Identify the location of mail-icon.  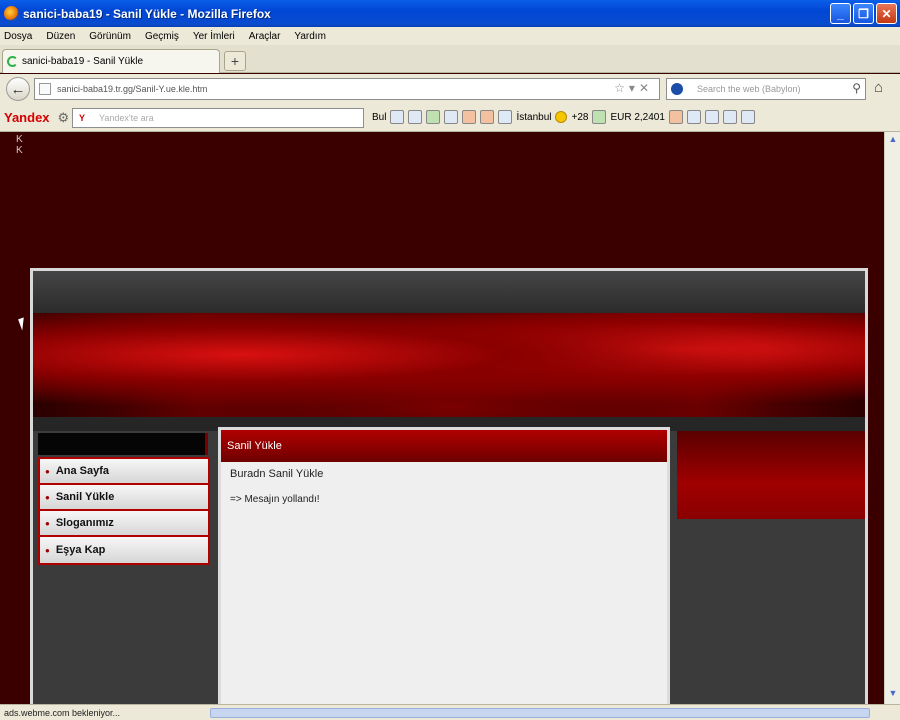
(451, 117).